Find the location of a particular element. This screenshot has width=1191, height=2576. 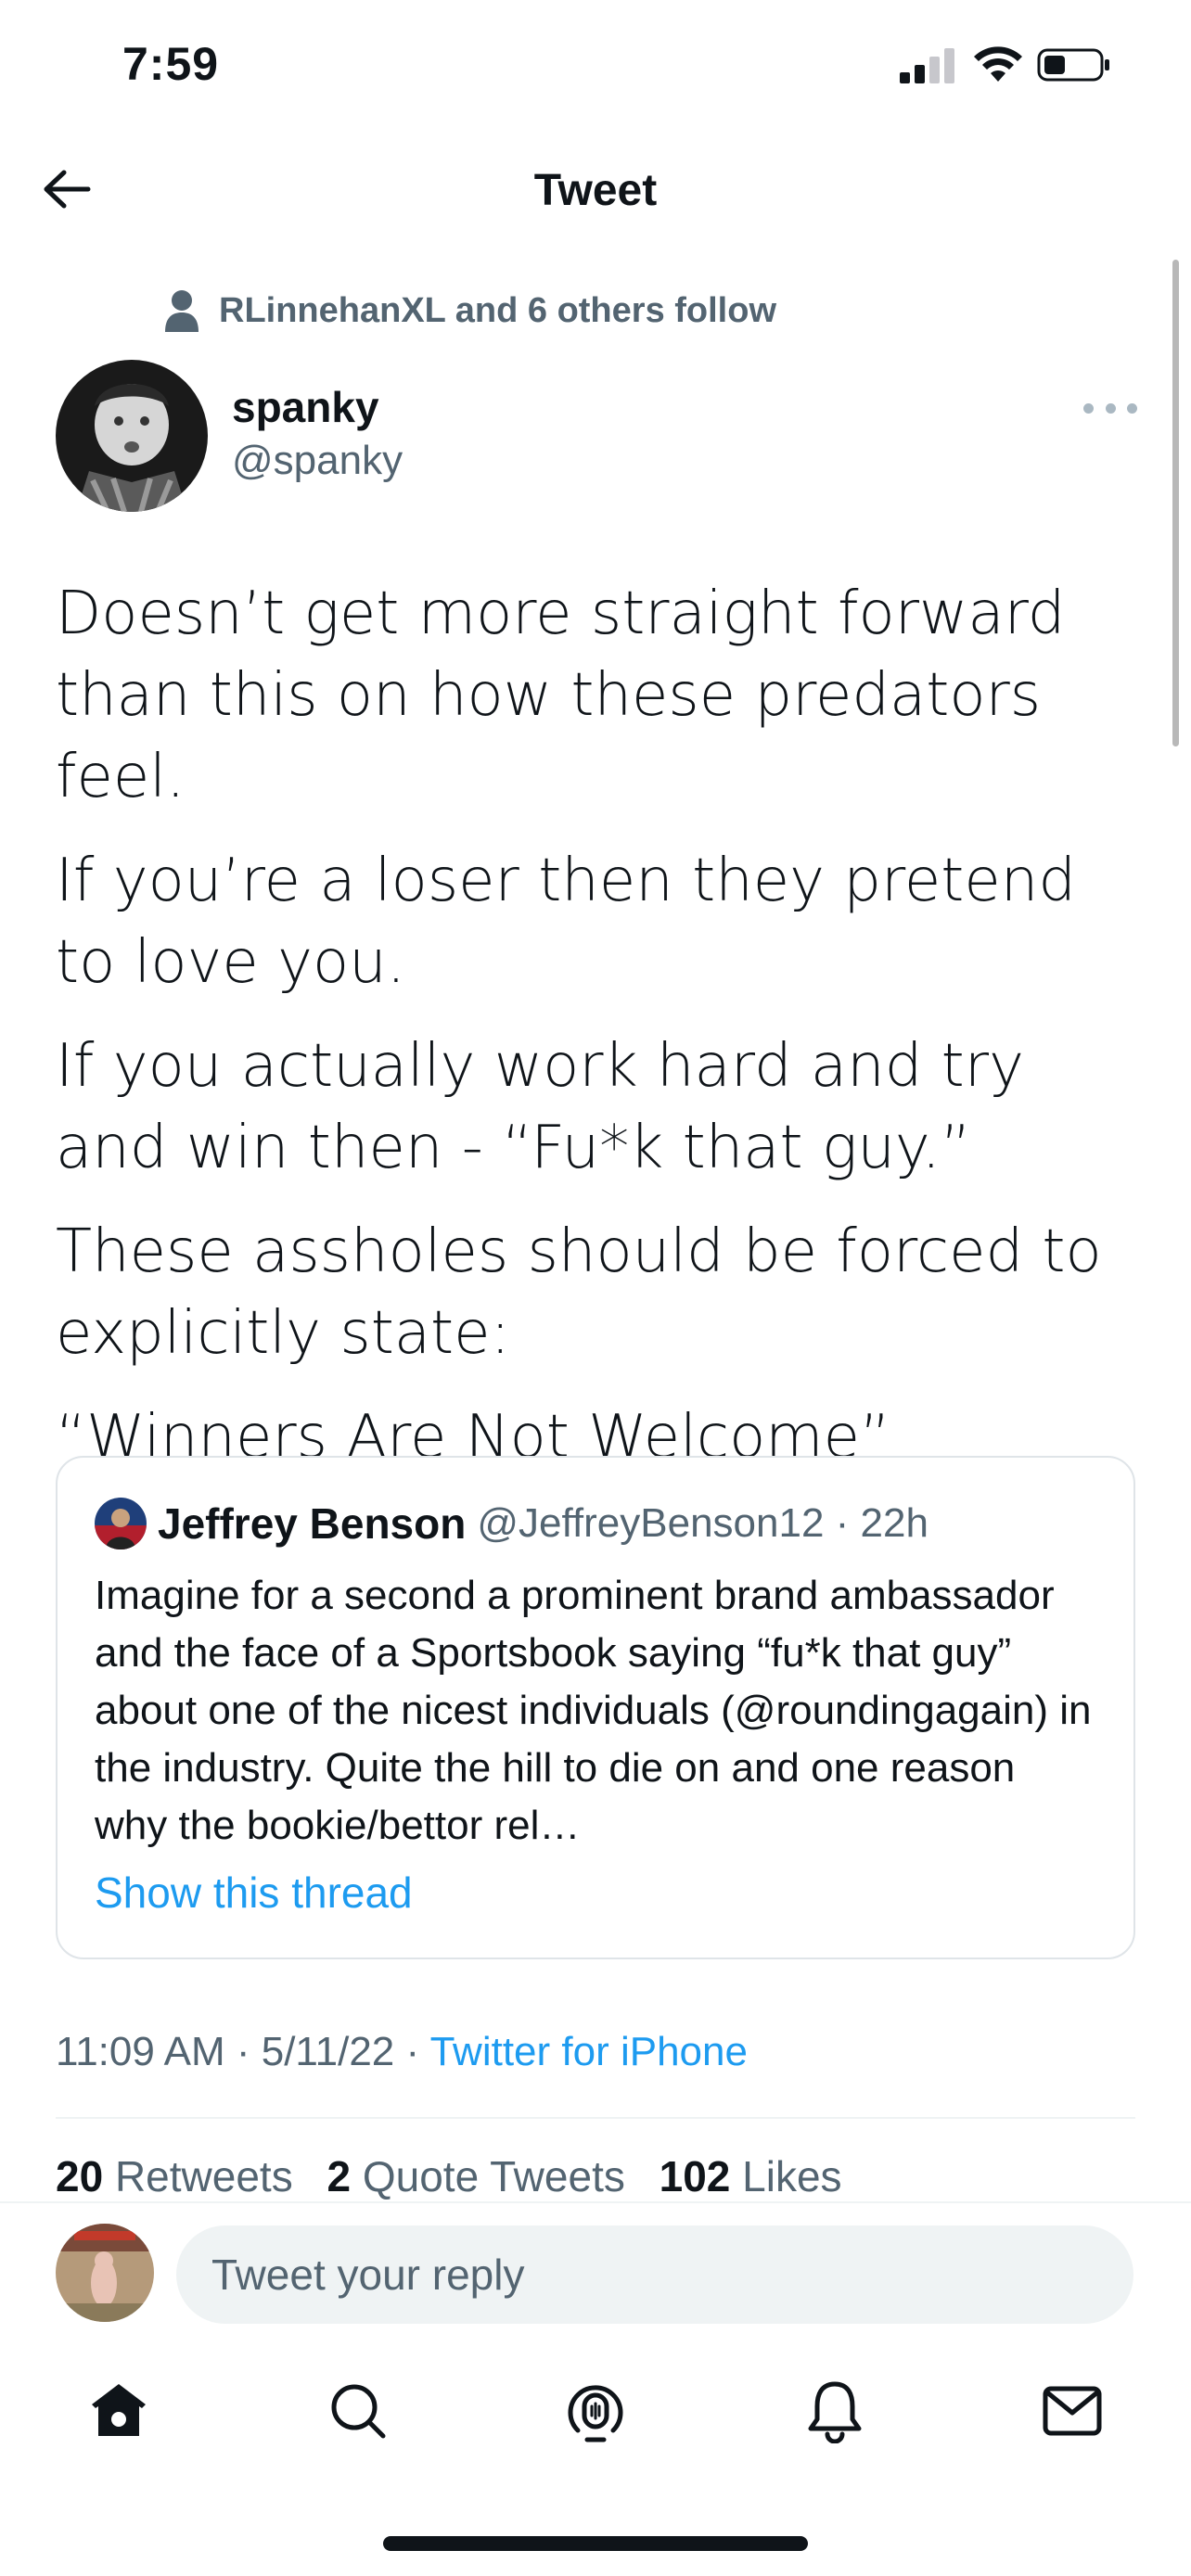

social-context-text: RLinnehanXL and 6 others follow is located at coordinates (498, 310).